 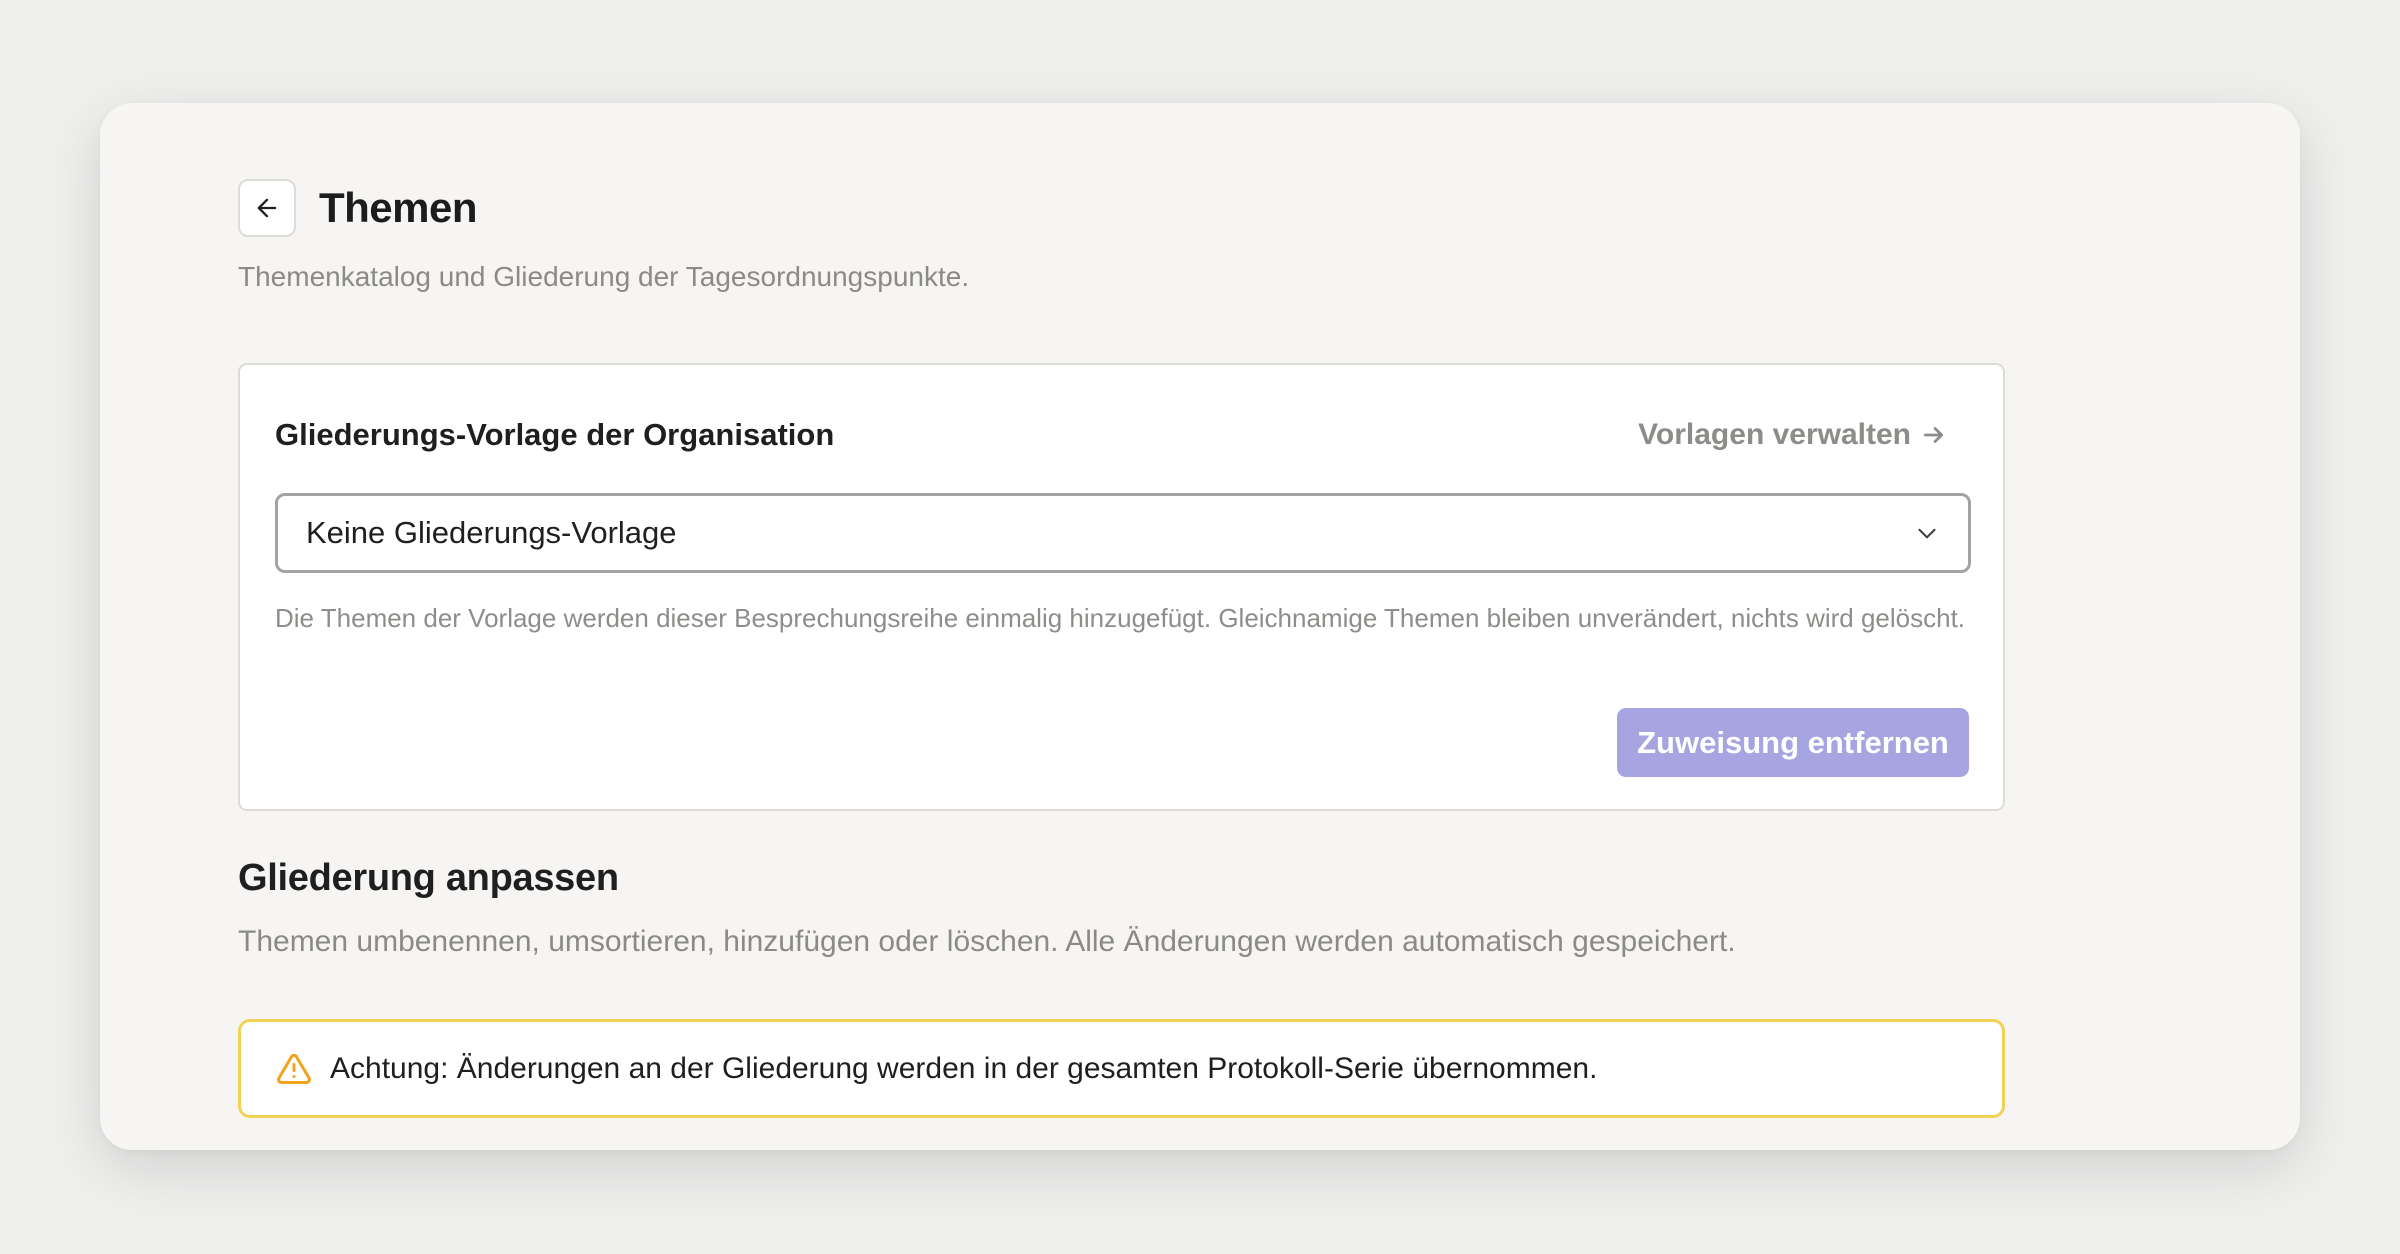 I want to click on page-title: Themen, so click(x=398, y=207).